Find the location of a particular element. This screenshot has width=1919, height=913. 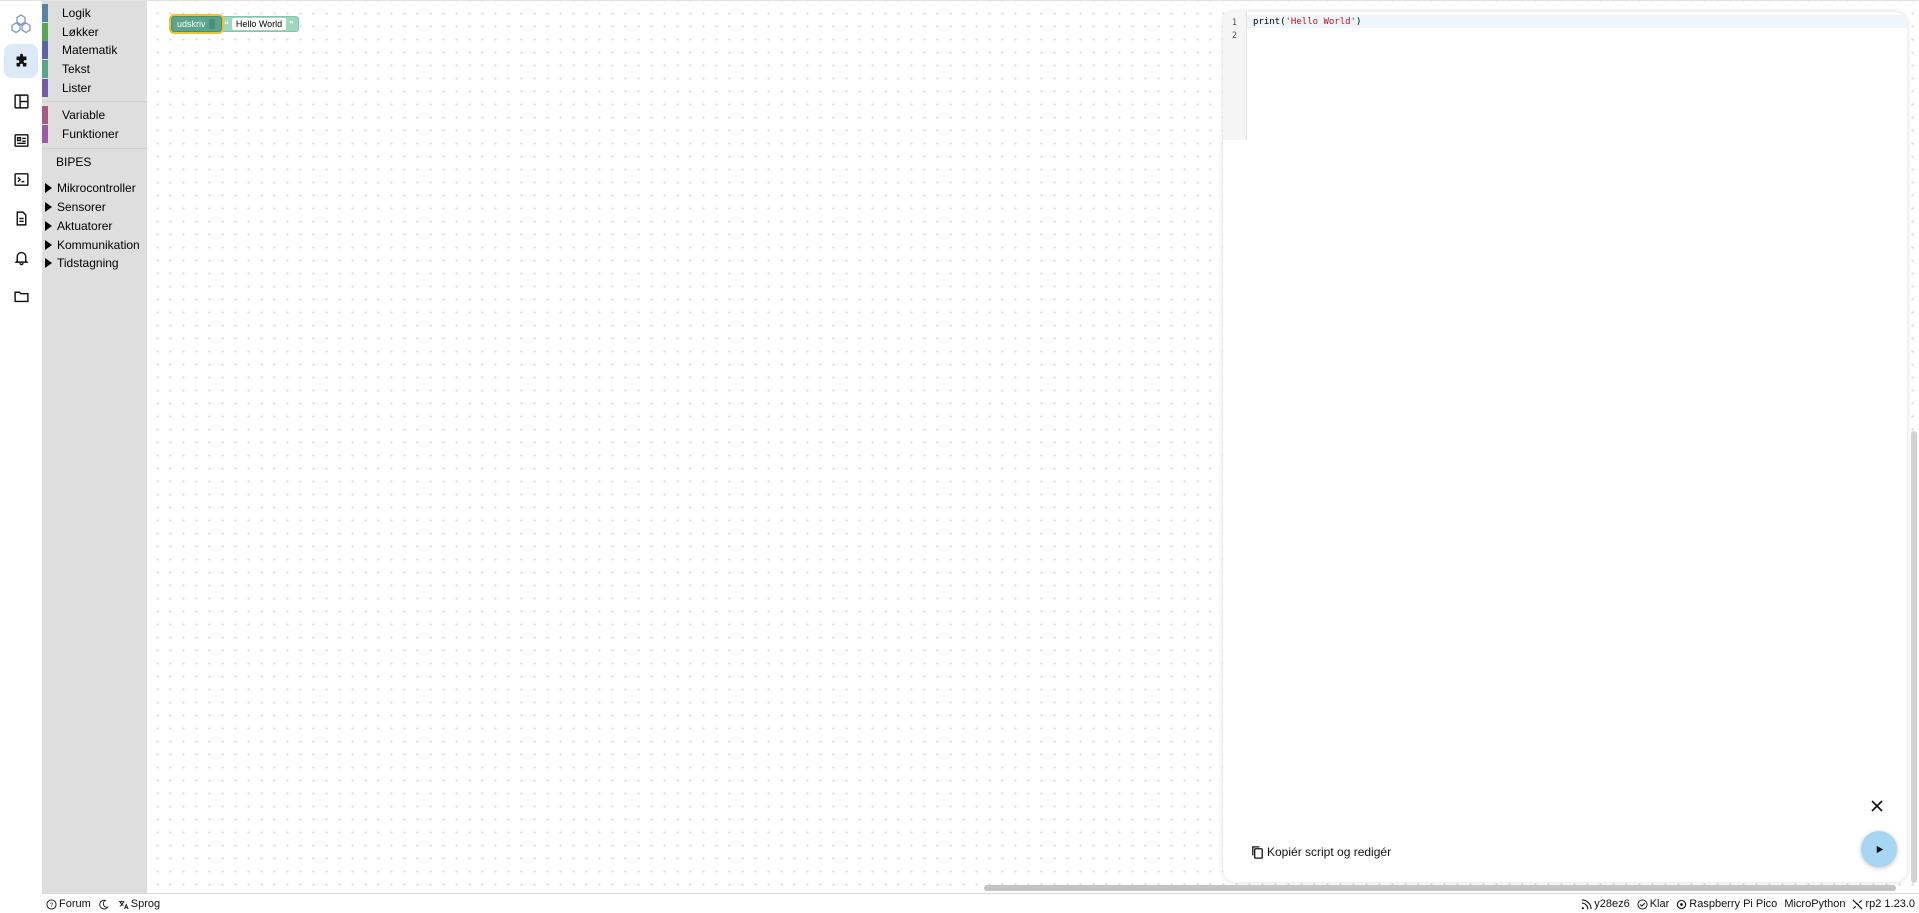

rss-icon is located at coordinates (1586, 903).